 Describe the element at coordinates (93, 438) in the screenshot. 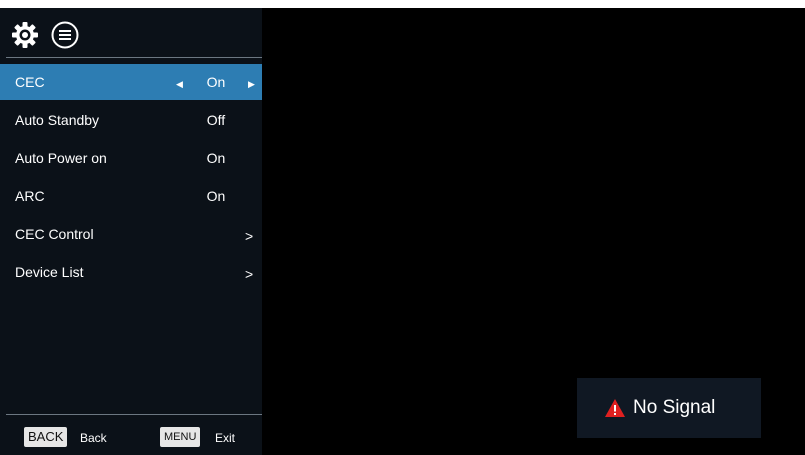

I see `back-hint-label: Back` at that location.